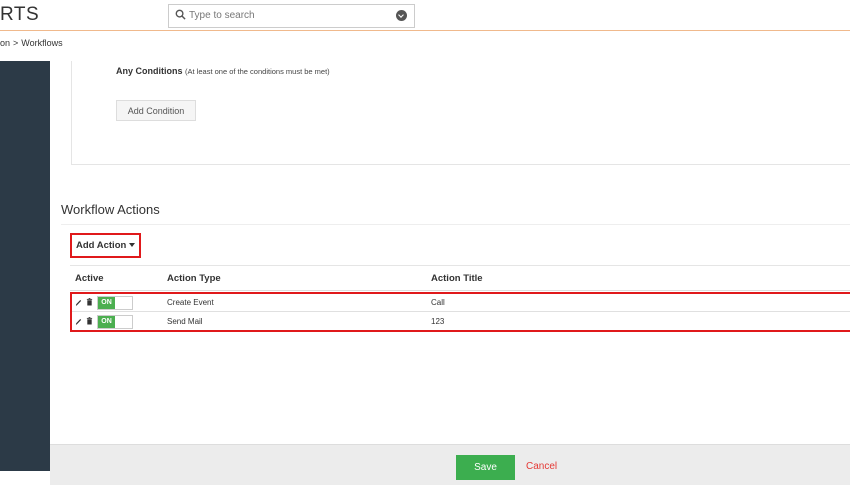  What do you see at coordinates (461, 303) in the screenshot?
I see `table-row: ON Create Event Call` at bounding box center [461, 303].